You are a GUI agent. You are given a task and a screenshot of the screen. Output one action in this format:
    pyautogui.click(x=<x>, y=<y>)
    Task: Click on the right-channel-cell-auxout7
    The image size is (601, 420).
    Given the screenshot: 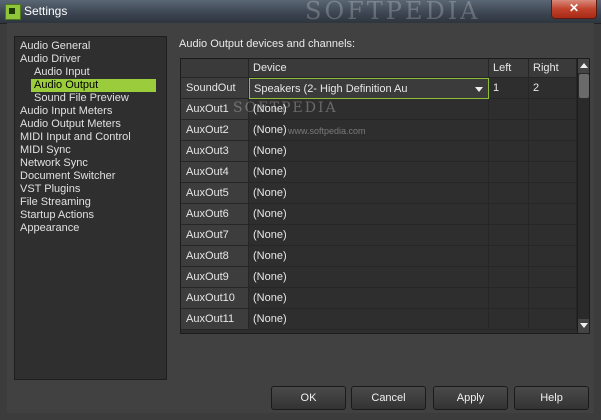 What is the action you would take?
    pyautogui.click(x=553, y=235)
    